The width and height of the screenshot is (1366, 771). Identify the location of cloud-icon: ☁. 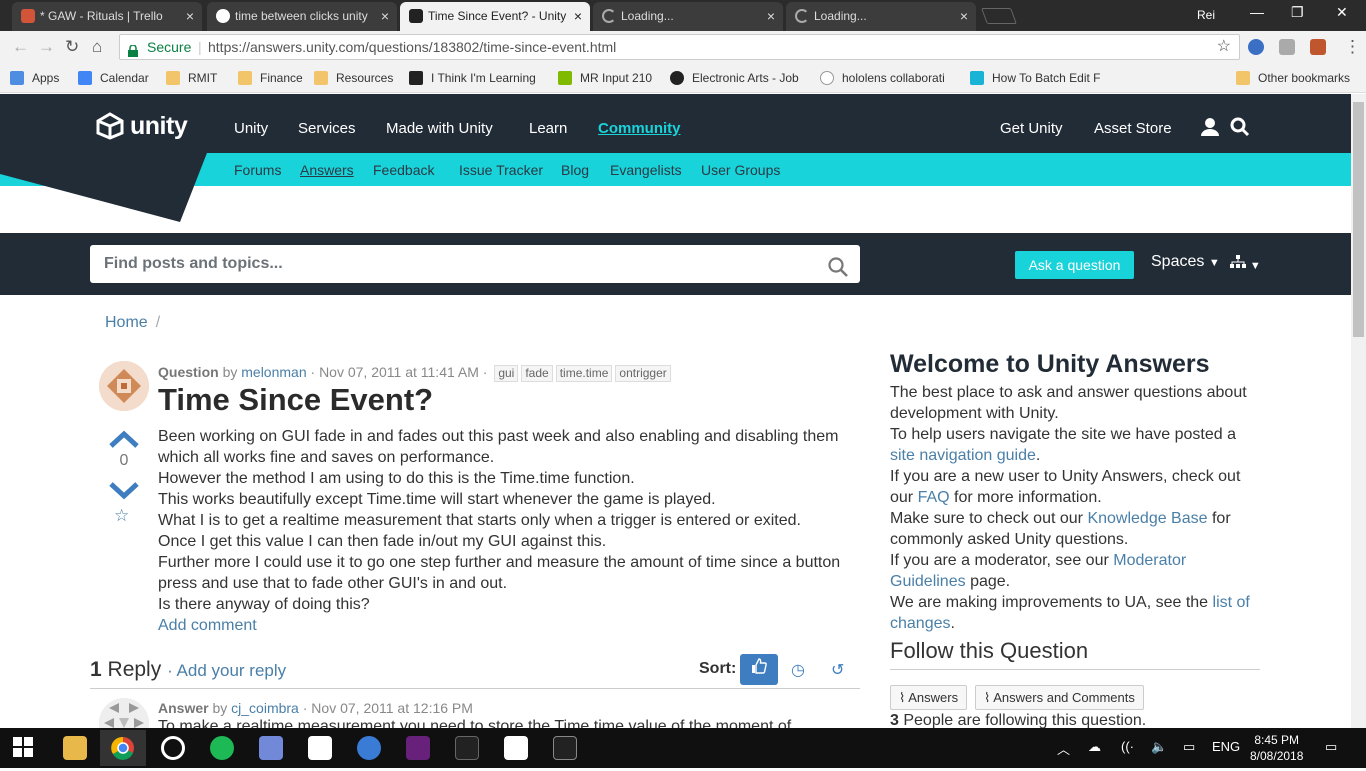
(1094, 747).